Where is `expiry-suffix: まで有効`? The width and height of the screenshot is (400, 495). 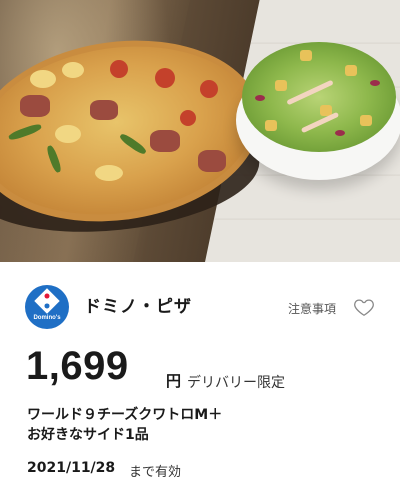
expiry-suffix: まで有効 is located at coordinates (155, 472).